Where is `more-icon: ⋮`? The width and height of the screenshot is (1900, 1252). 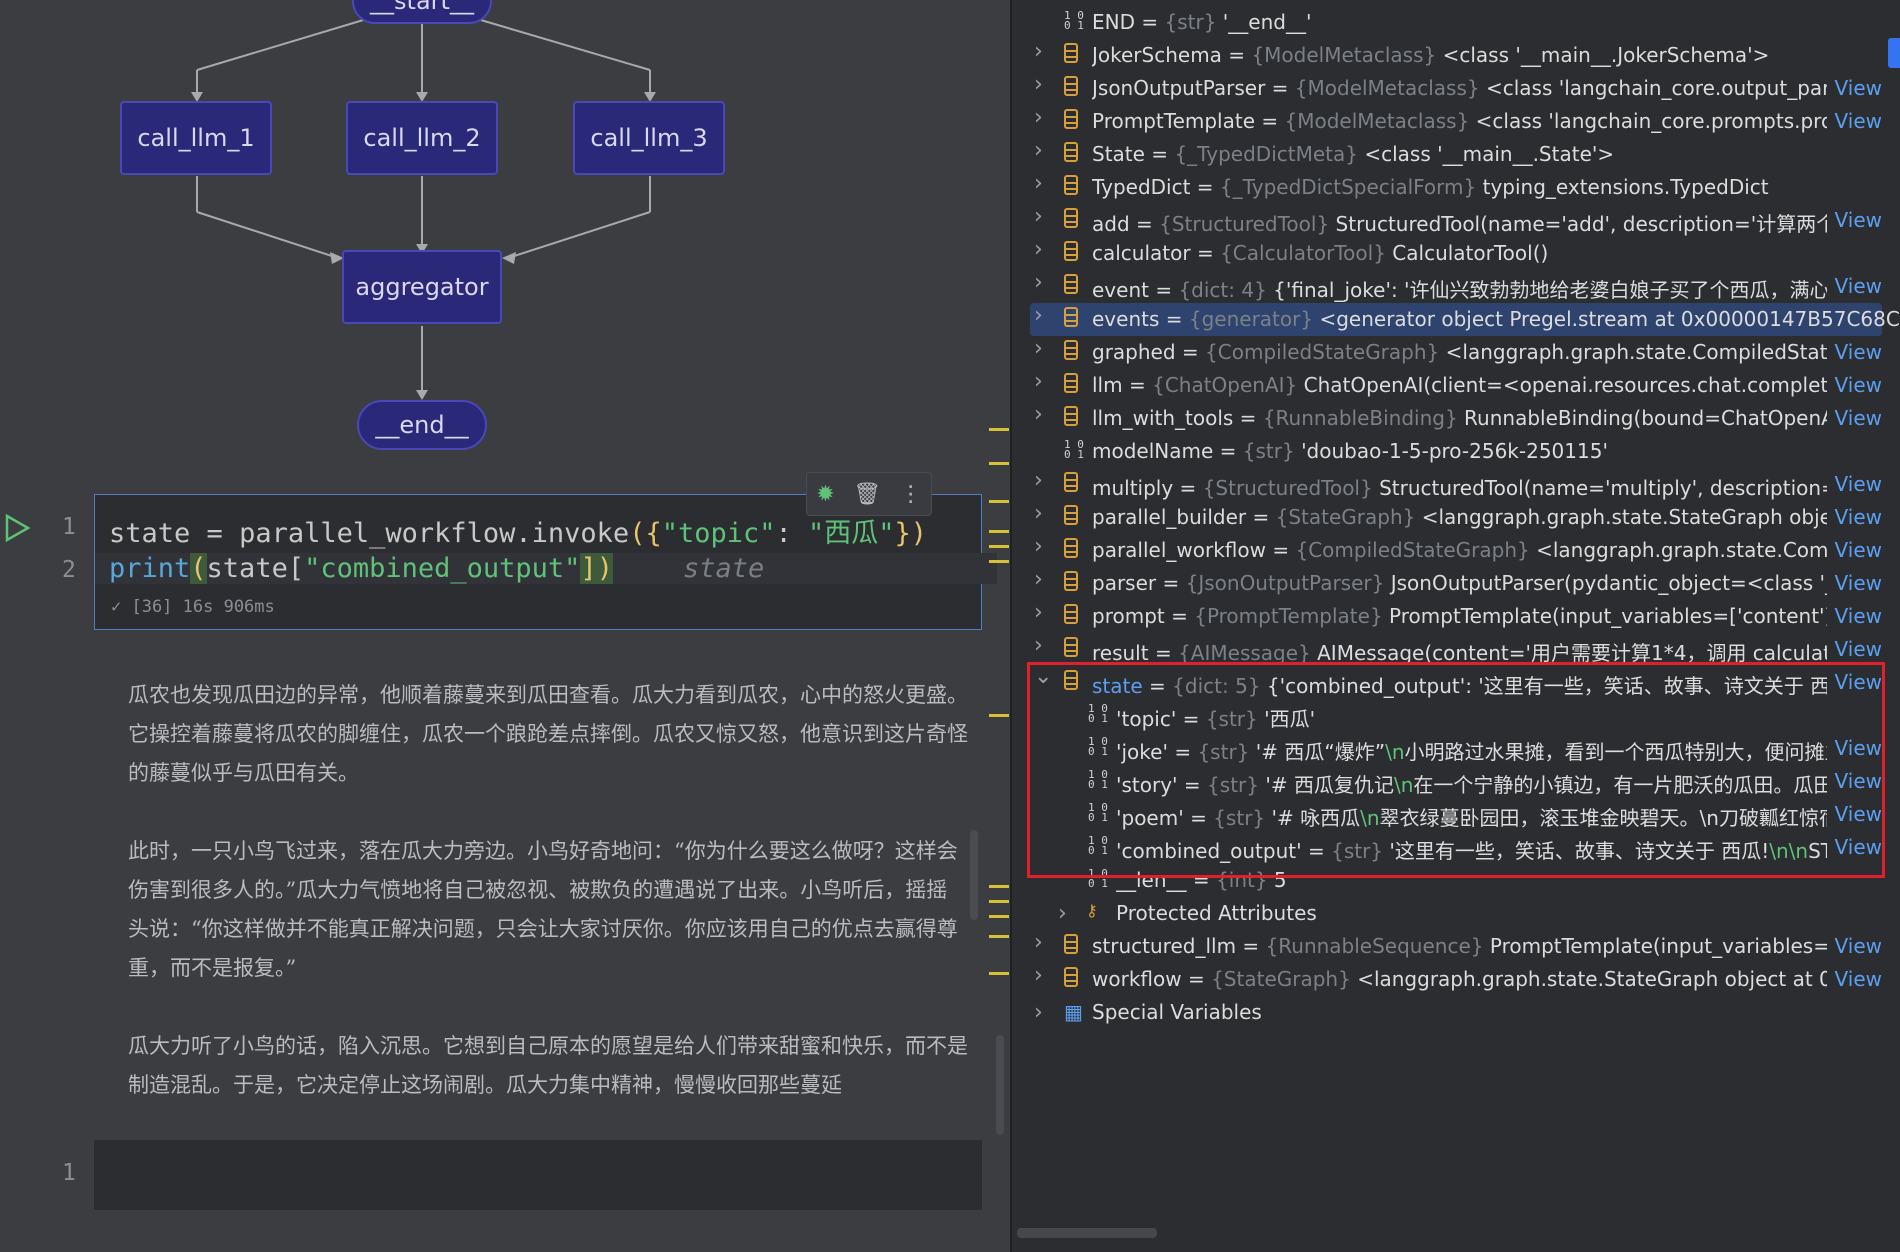
more-icon: ⋮ is located at coordinates (911, 494).